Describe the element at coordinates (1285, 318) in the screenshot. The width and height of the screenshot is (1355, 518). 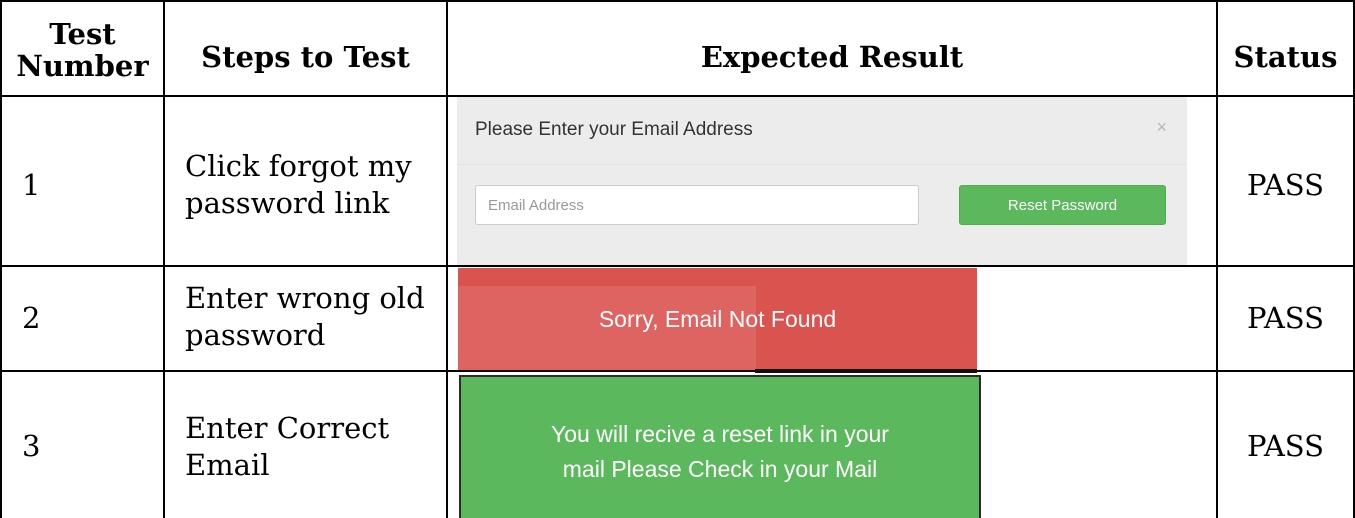
I see `row-2-status: PASS` at that location.